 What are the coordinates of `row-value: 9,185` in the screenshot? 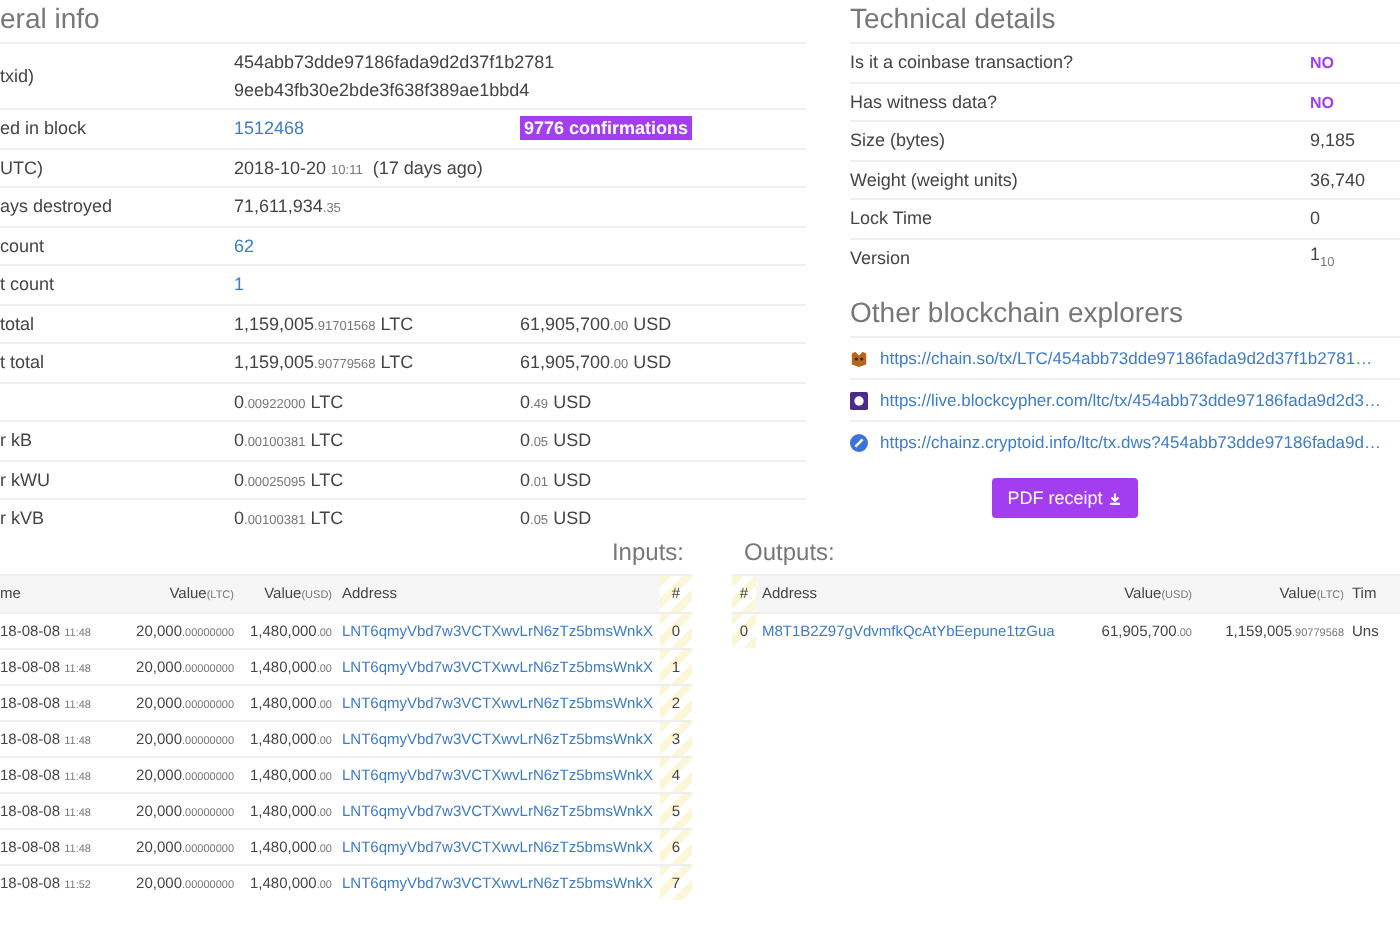 It's located at (1333, 140).